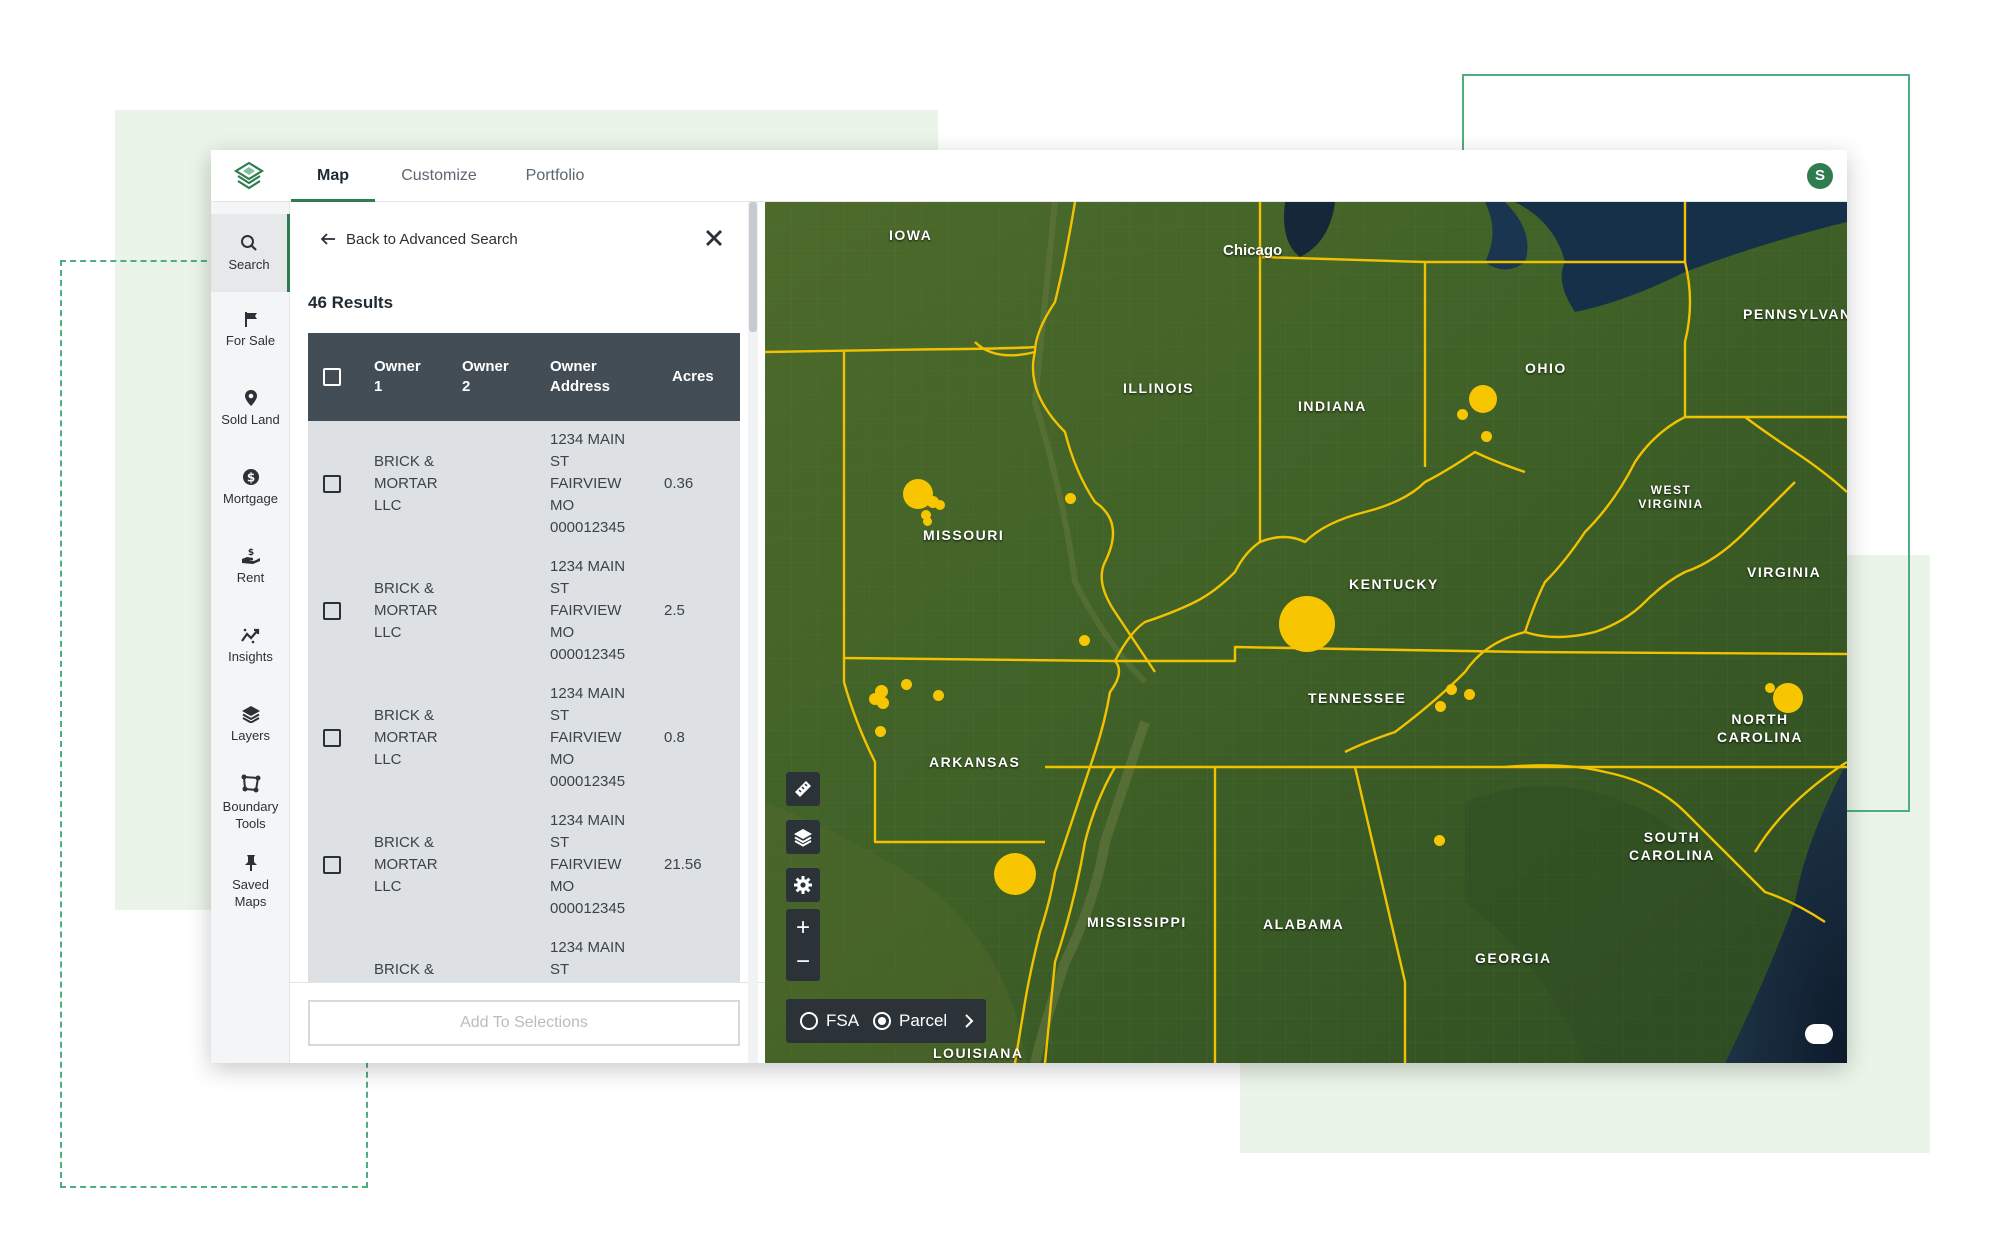  I want to click on state-label-ohio: OHIO, so click(1546, 368).